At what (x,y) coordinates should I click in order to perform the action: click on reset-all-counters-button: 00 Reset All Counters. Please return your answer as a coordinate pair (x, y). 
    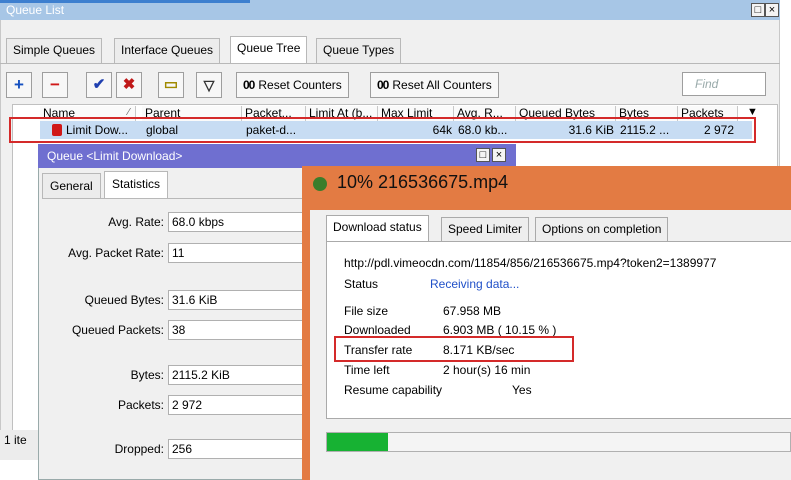
    Looking at the image, I should click on (434, 85).